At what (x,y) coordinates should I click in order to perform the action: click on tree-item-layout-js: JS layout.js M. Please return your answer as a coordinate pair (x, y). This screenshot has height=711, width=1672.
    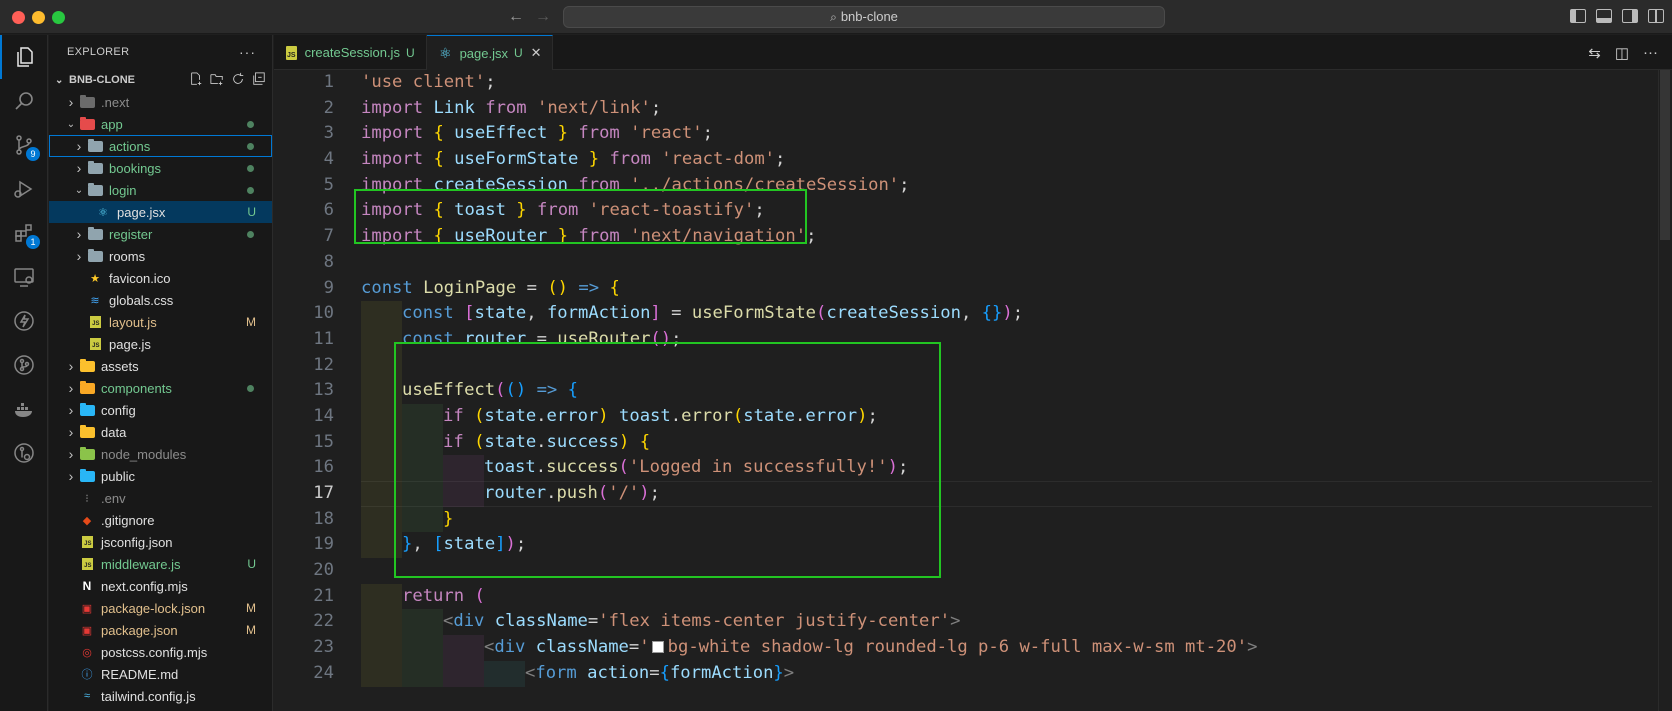
    Looking at the image, I should click on (160, 322).